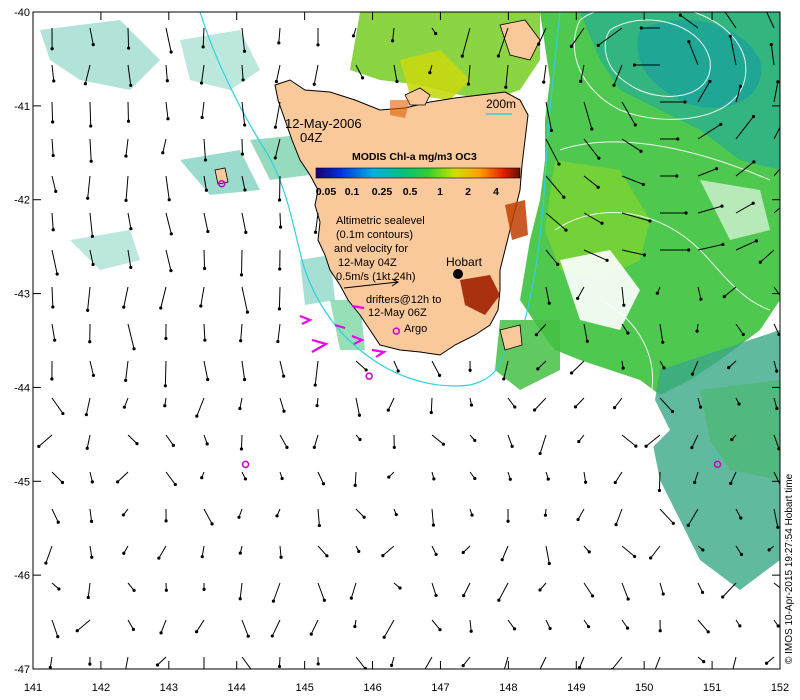 The height and width of the screenshot is (700, 800). I want to click on colorbar-tick-label: 0.25, so click(382, 192).